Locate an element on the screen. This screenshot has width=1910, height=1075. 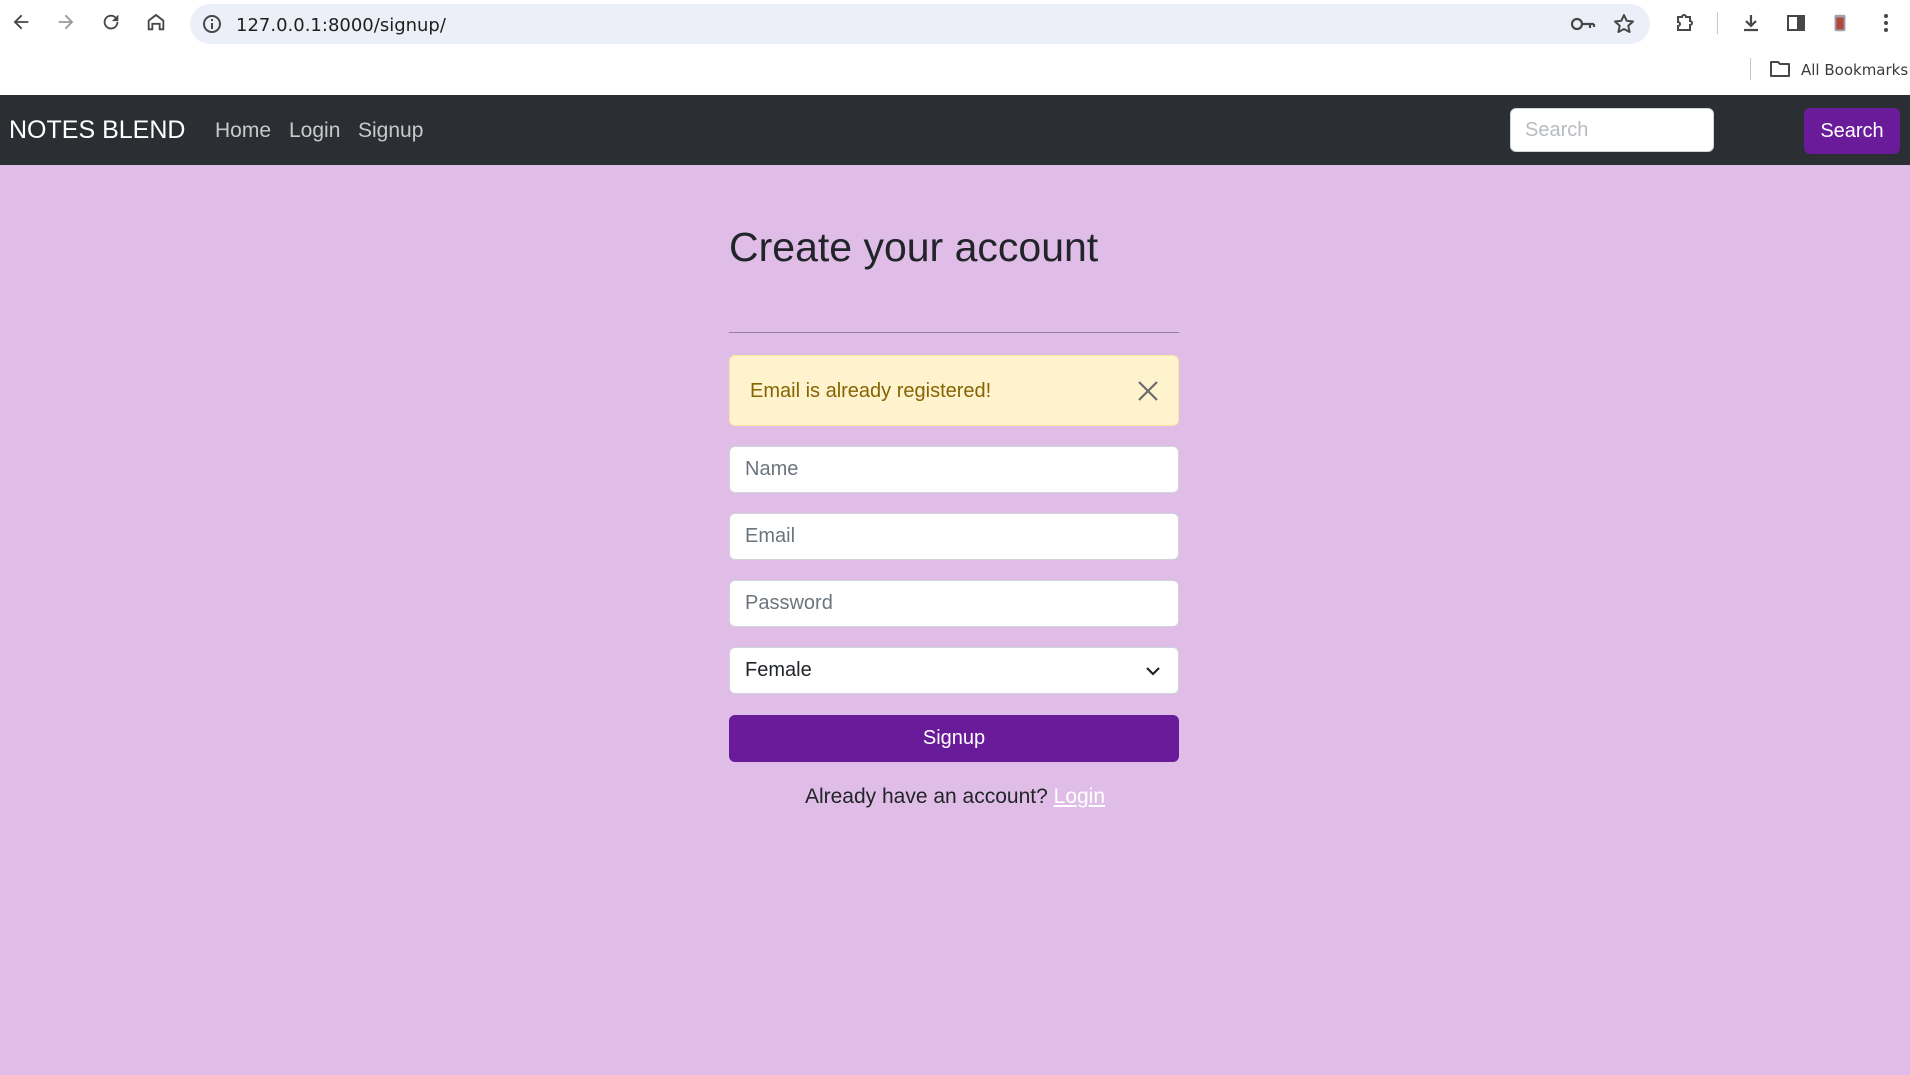
password-field is located at coordinates (954, 603).